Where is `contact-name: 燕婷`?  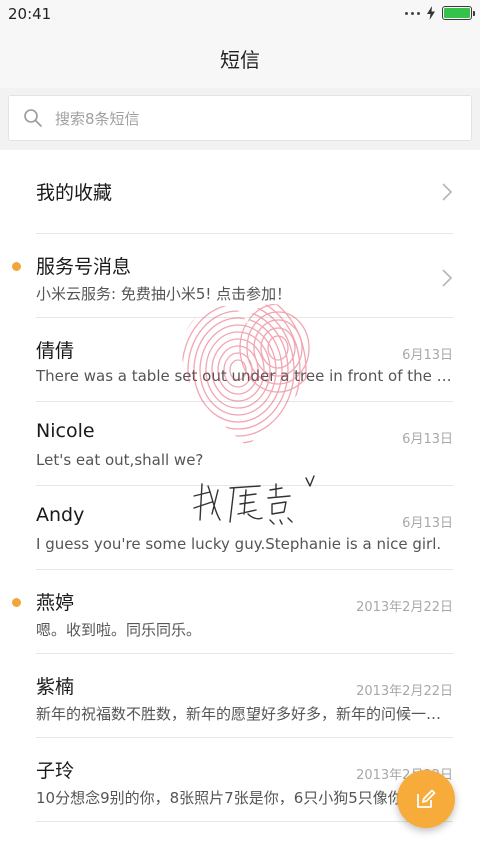
contact-name: 燕婷 is located at coordinates (55, 603).